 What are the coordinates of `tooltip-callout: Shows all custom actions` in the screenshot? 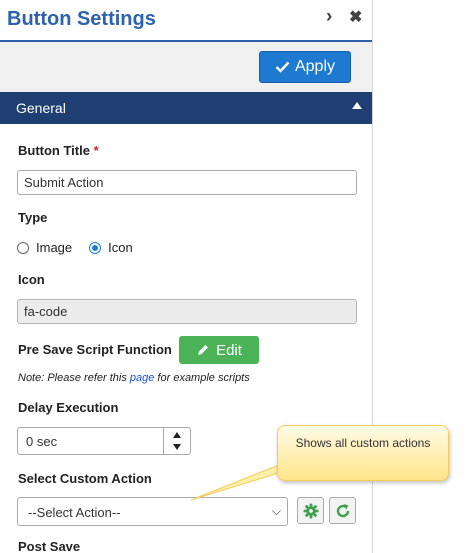 It's located at (363, 453).